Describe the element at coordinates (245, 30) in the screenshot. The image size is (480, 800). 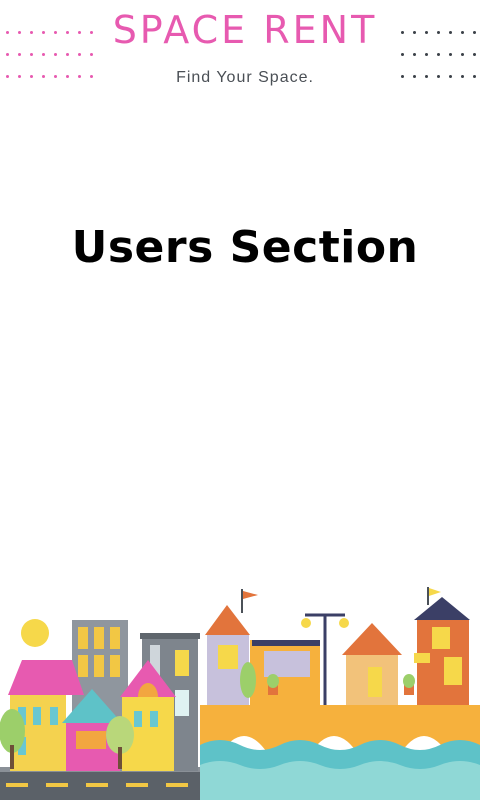
I see `app-logo-title: SPACE RENT` at that location.